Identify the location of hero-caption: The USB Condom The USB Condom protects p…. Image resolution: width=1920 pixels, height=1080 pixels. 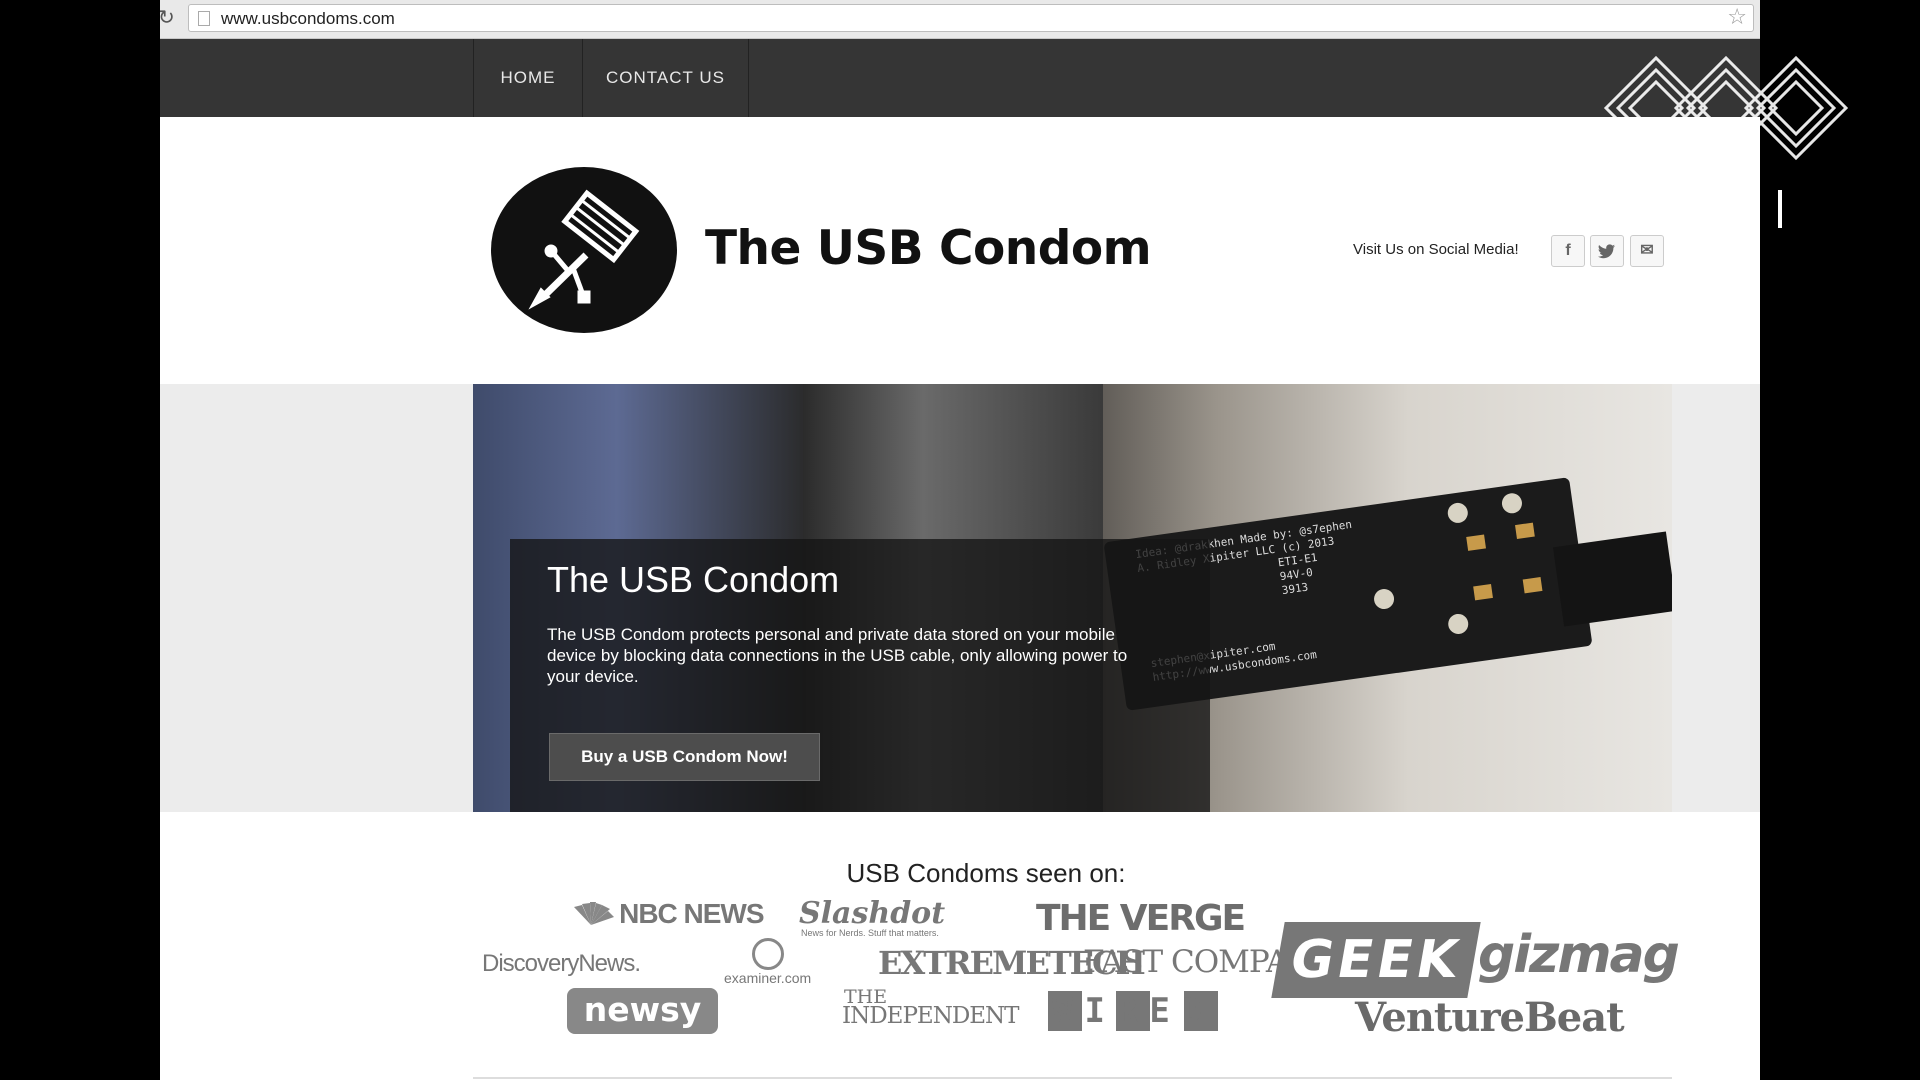
(860, 675).